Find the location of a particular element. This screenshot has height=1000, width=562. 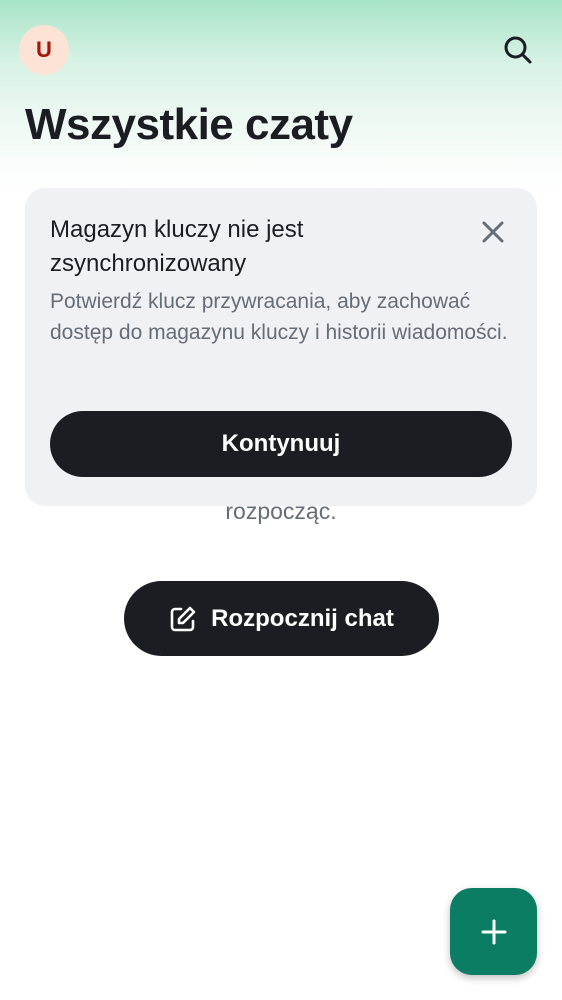

page-title: Wszystkie czaty is located at coordinates (189, 124).